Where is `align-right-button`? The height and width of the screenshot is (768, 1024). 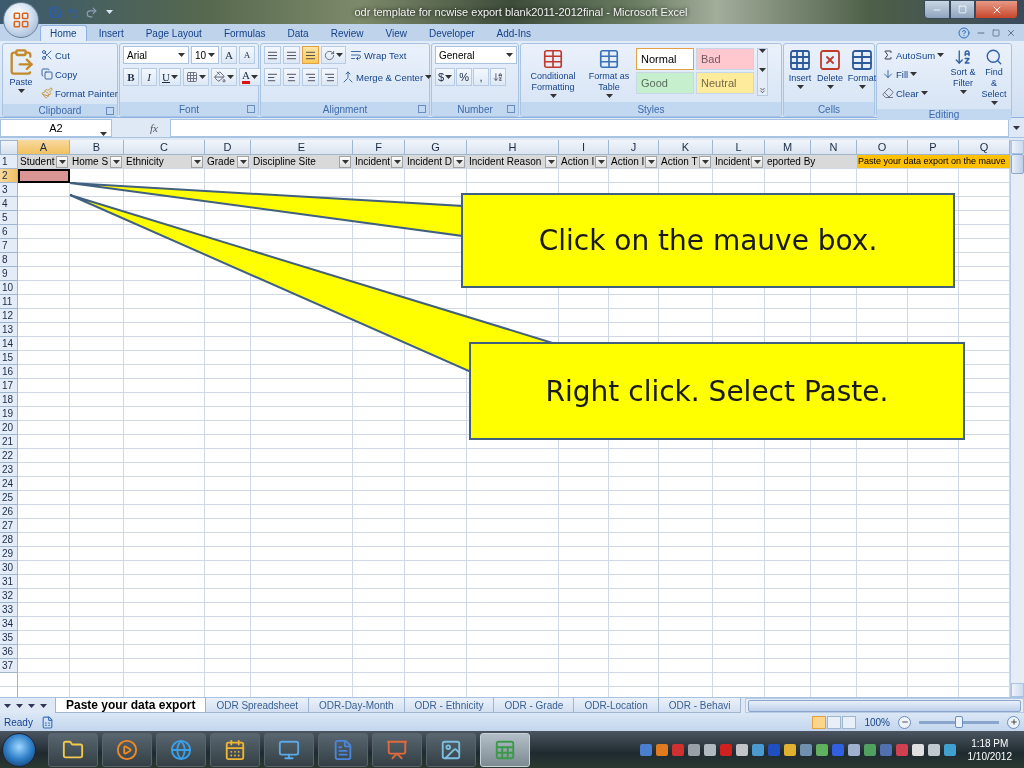 align-right-button is located at coordinates (310, 77).